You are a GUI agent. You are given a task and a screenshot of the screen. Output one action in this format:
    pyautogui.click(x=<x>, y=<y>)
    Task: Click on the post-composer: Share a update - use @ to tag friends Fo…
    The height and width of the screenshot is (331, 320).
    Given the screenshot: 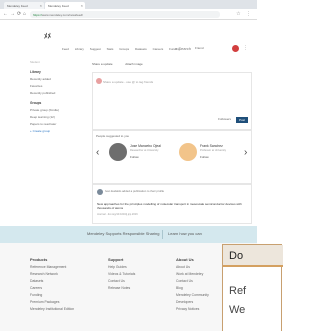 What is the action you would take?
    pyautogui.click(x=172, y=101)
    